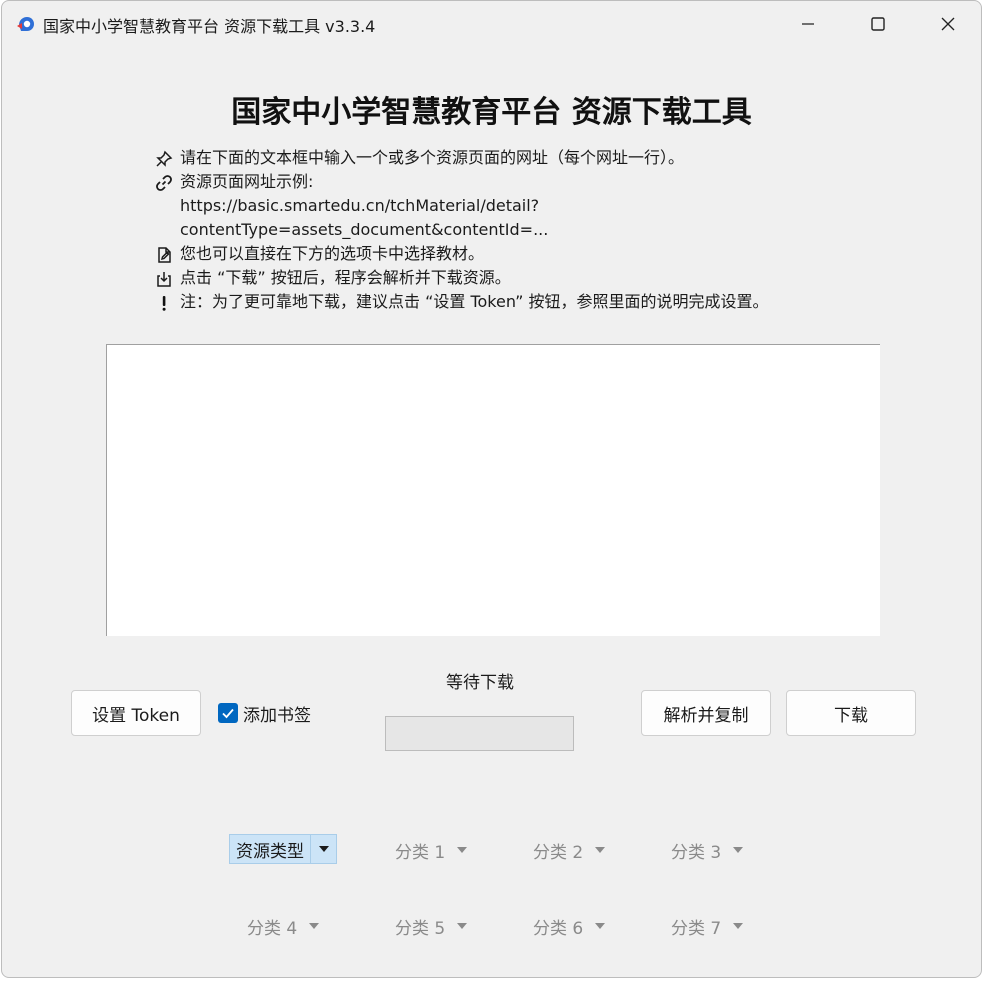 This screenshot has height=981, width=985. I want to click on close-icon, so click(948, 24).